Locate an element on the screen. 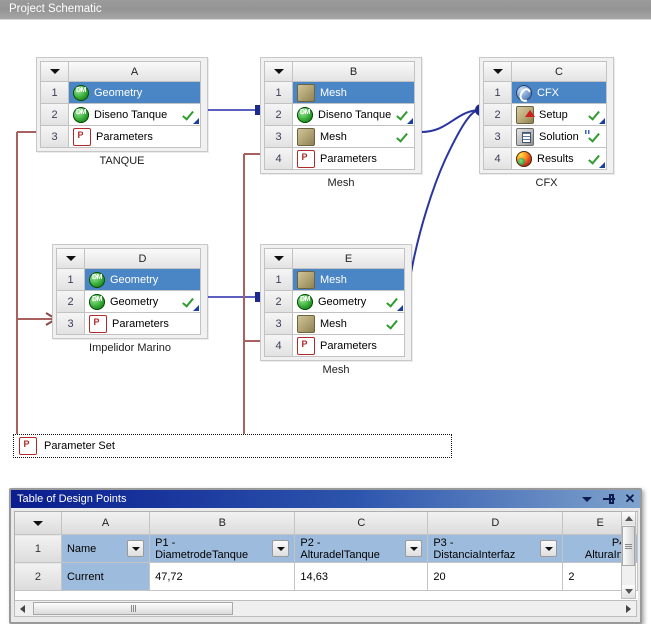 This screenshot has height=624, width=651. system-d-dropdown-button is located at coordinates (70, 258).